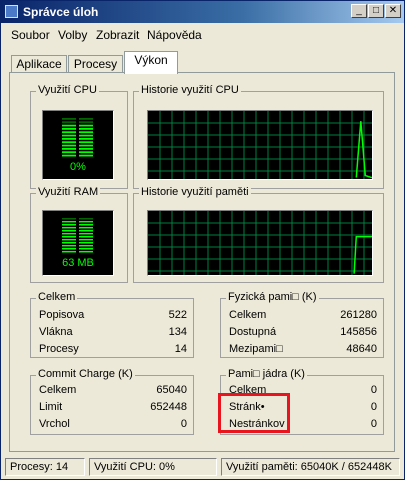 The width and height of the screenshot is (405, 480). What do you see at coordinates (57, 297) in the screenshot?
I see `totals-label: Celkem` at bounding box center [57, 297].